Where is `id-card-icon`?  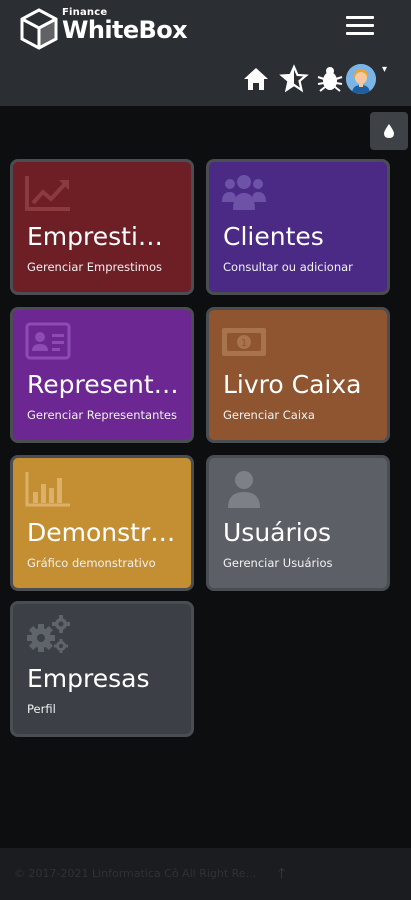 id-card-icon is located at coordinates (48, 341).